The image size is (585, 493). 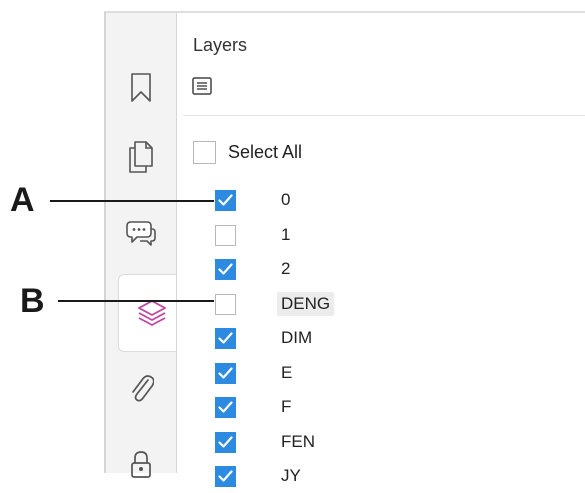 What do you see at coordinates (265, 338) in the screenshot?
I see `layer-row: DIM` at bounding box center [265, 338].